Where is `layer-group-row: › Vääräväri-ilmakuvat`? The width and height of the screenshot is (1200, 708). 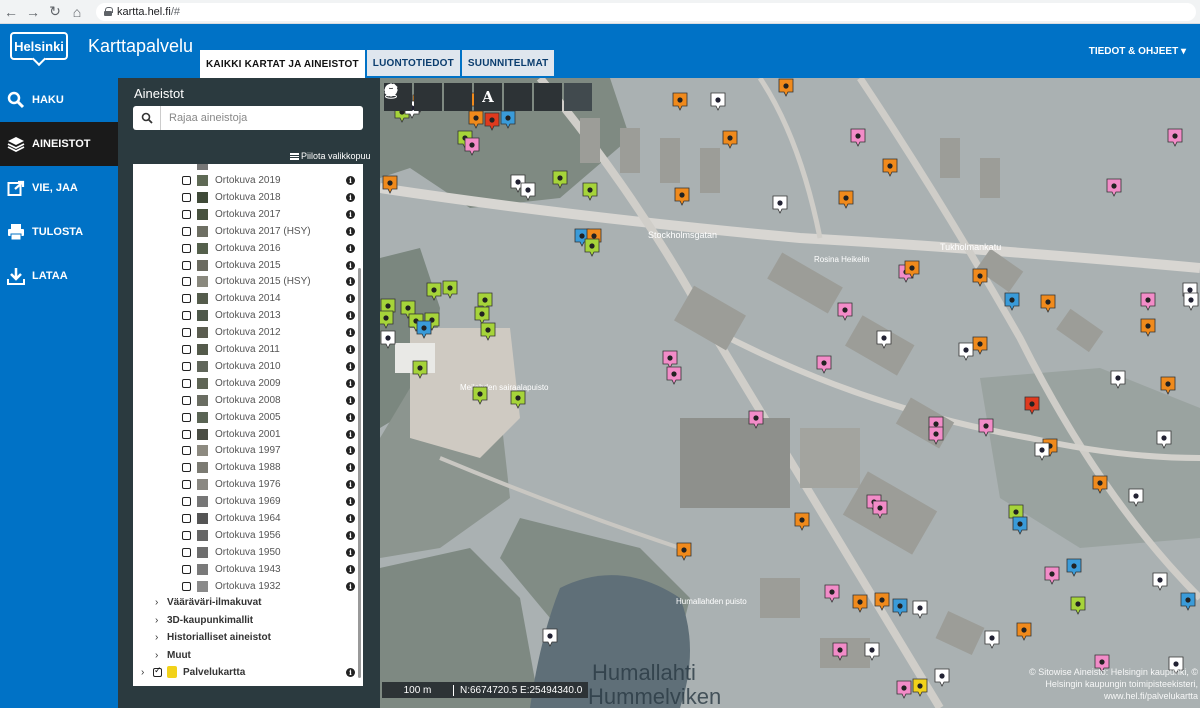
layer-group-row: › Vääräväri-ilmakuvat is located at coordinates (245, 602).